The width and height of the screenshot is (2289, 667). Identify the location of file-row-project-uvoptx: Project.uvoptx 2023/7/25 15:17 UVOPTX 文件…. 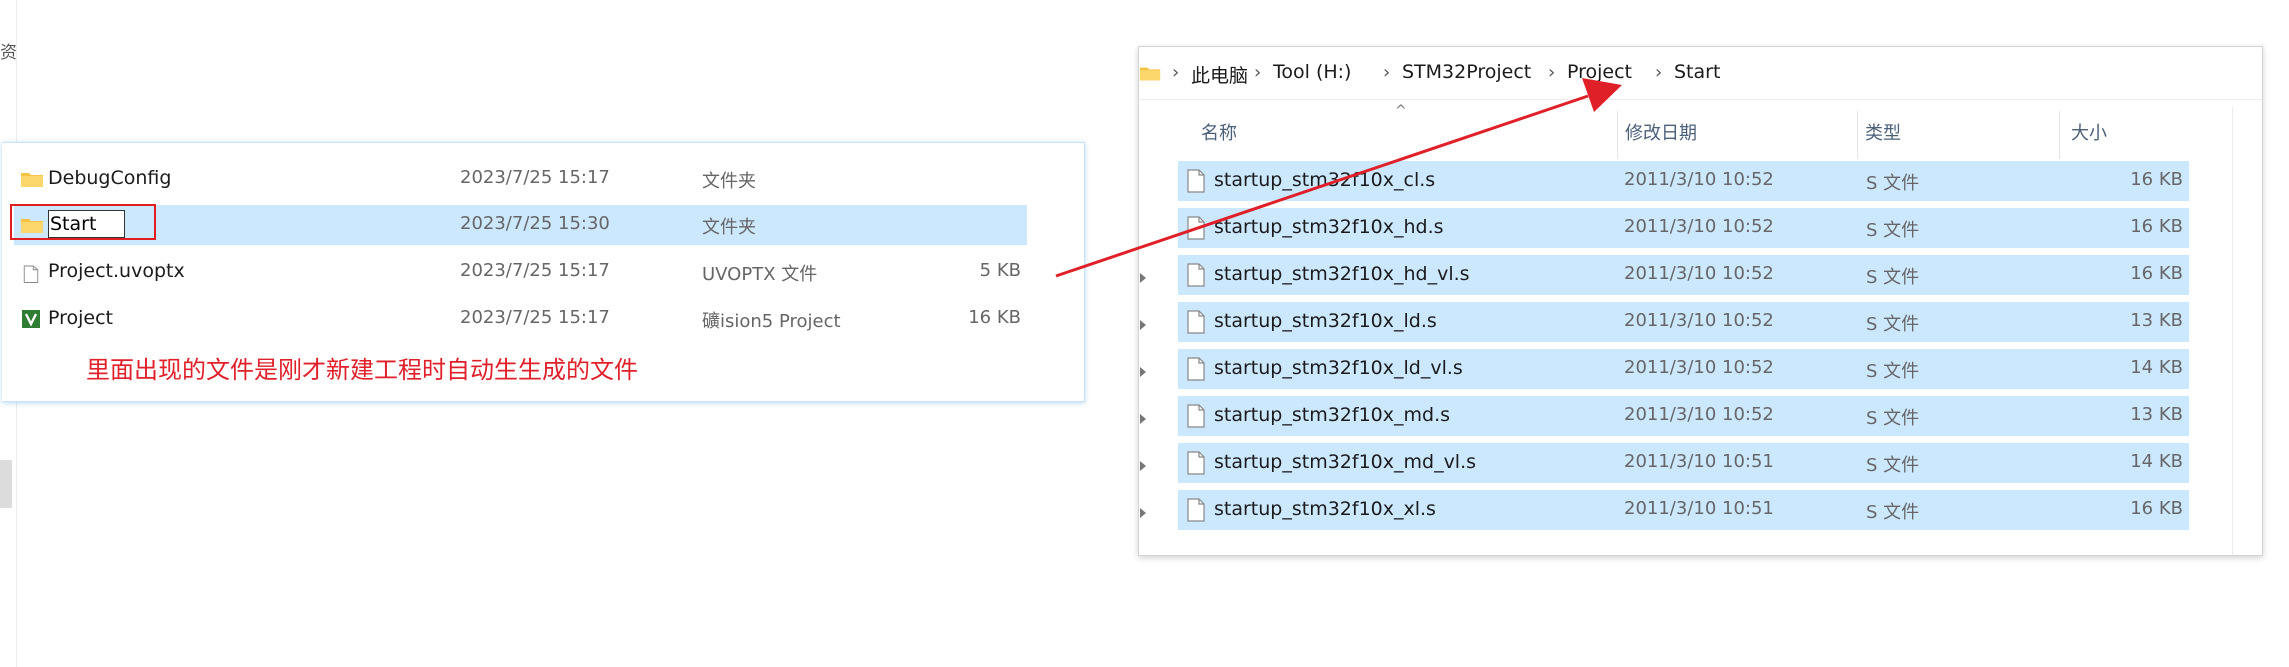
(520, 272).